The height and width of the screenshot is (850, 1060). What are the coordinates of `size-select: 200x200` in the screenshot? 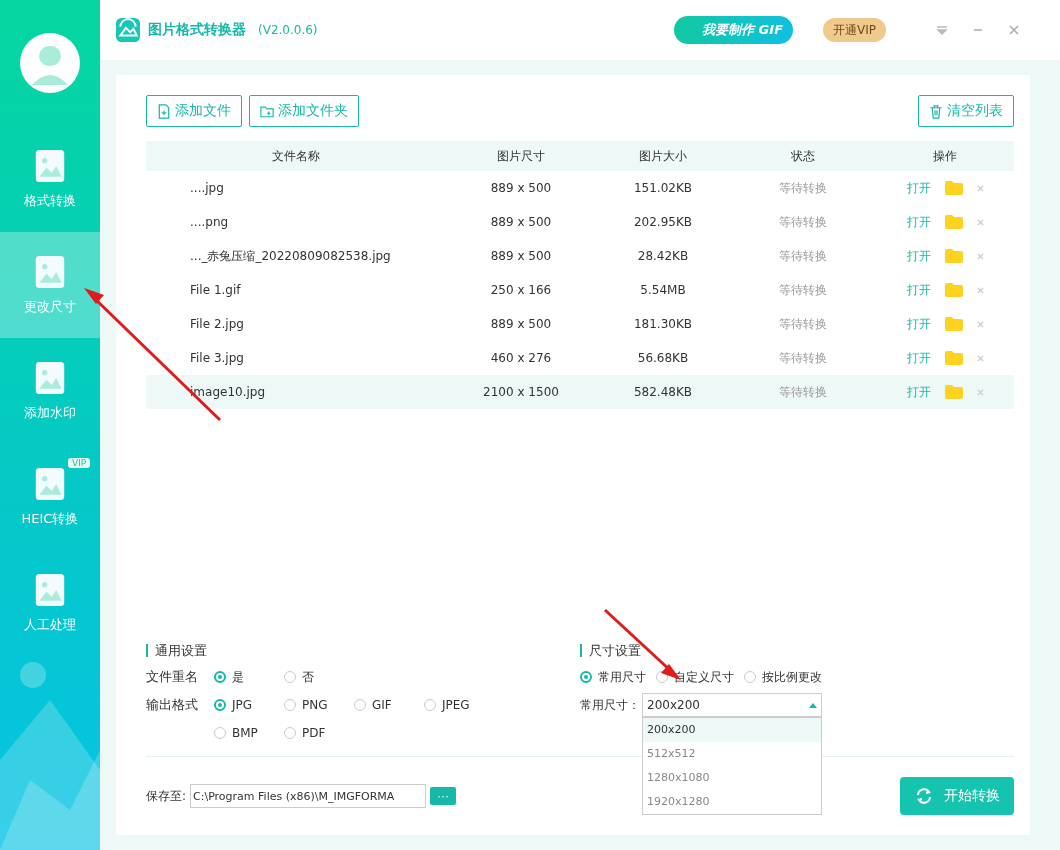 It's located at (732, 705).